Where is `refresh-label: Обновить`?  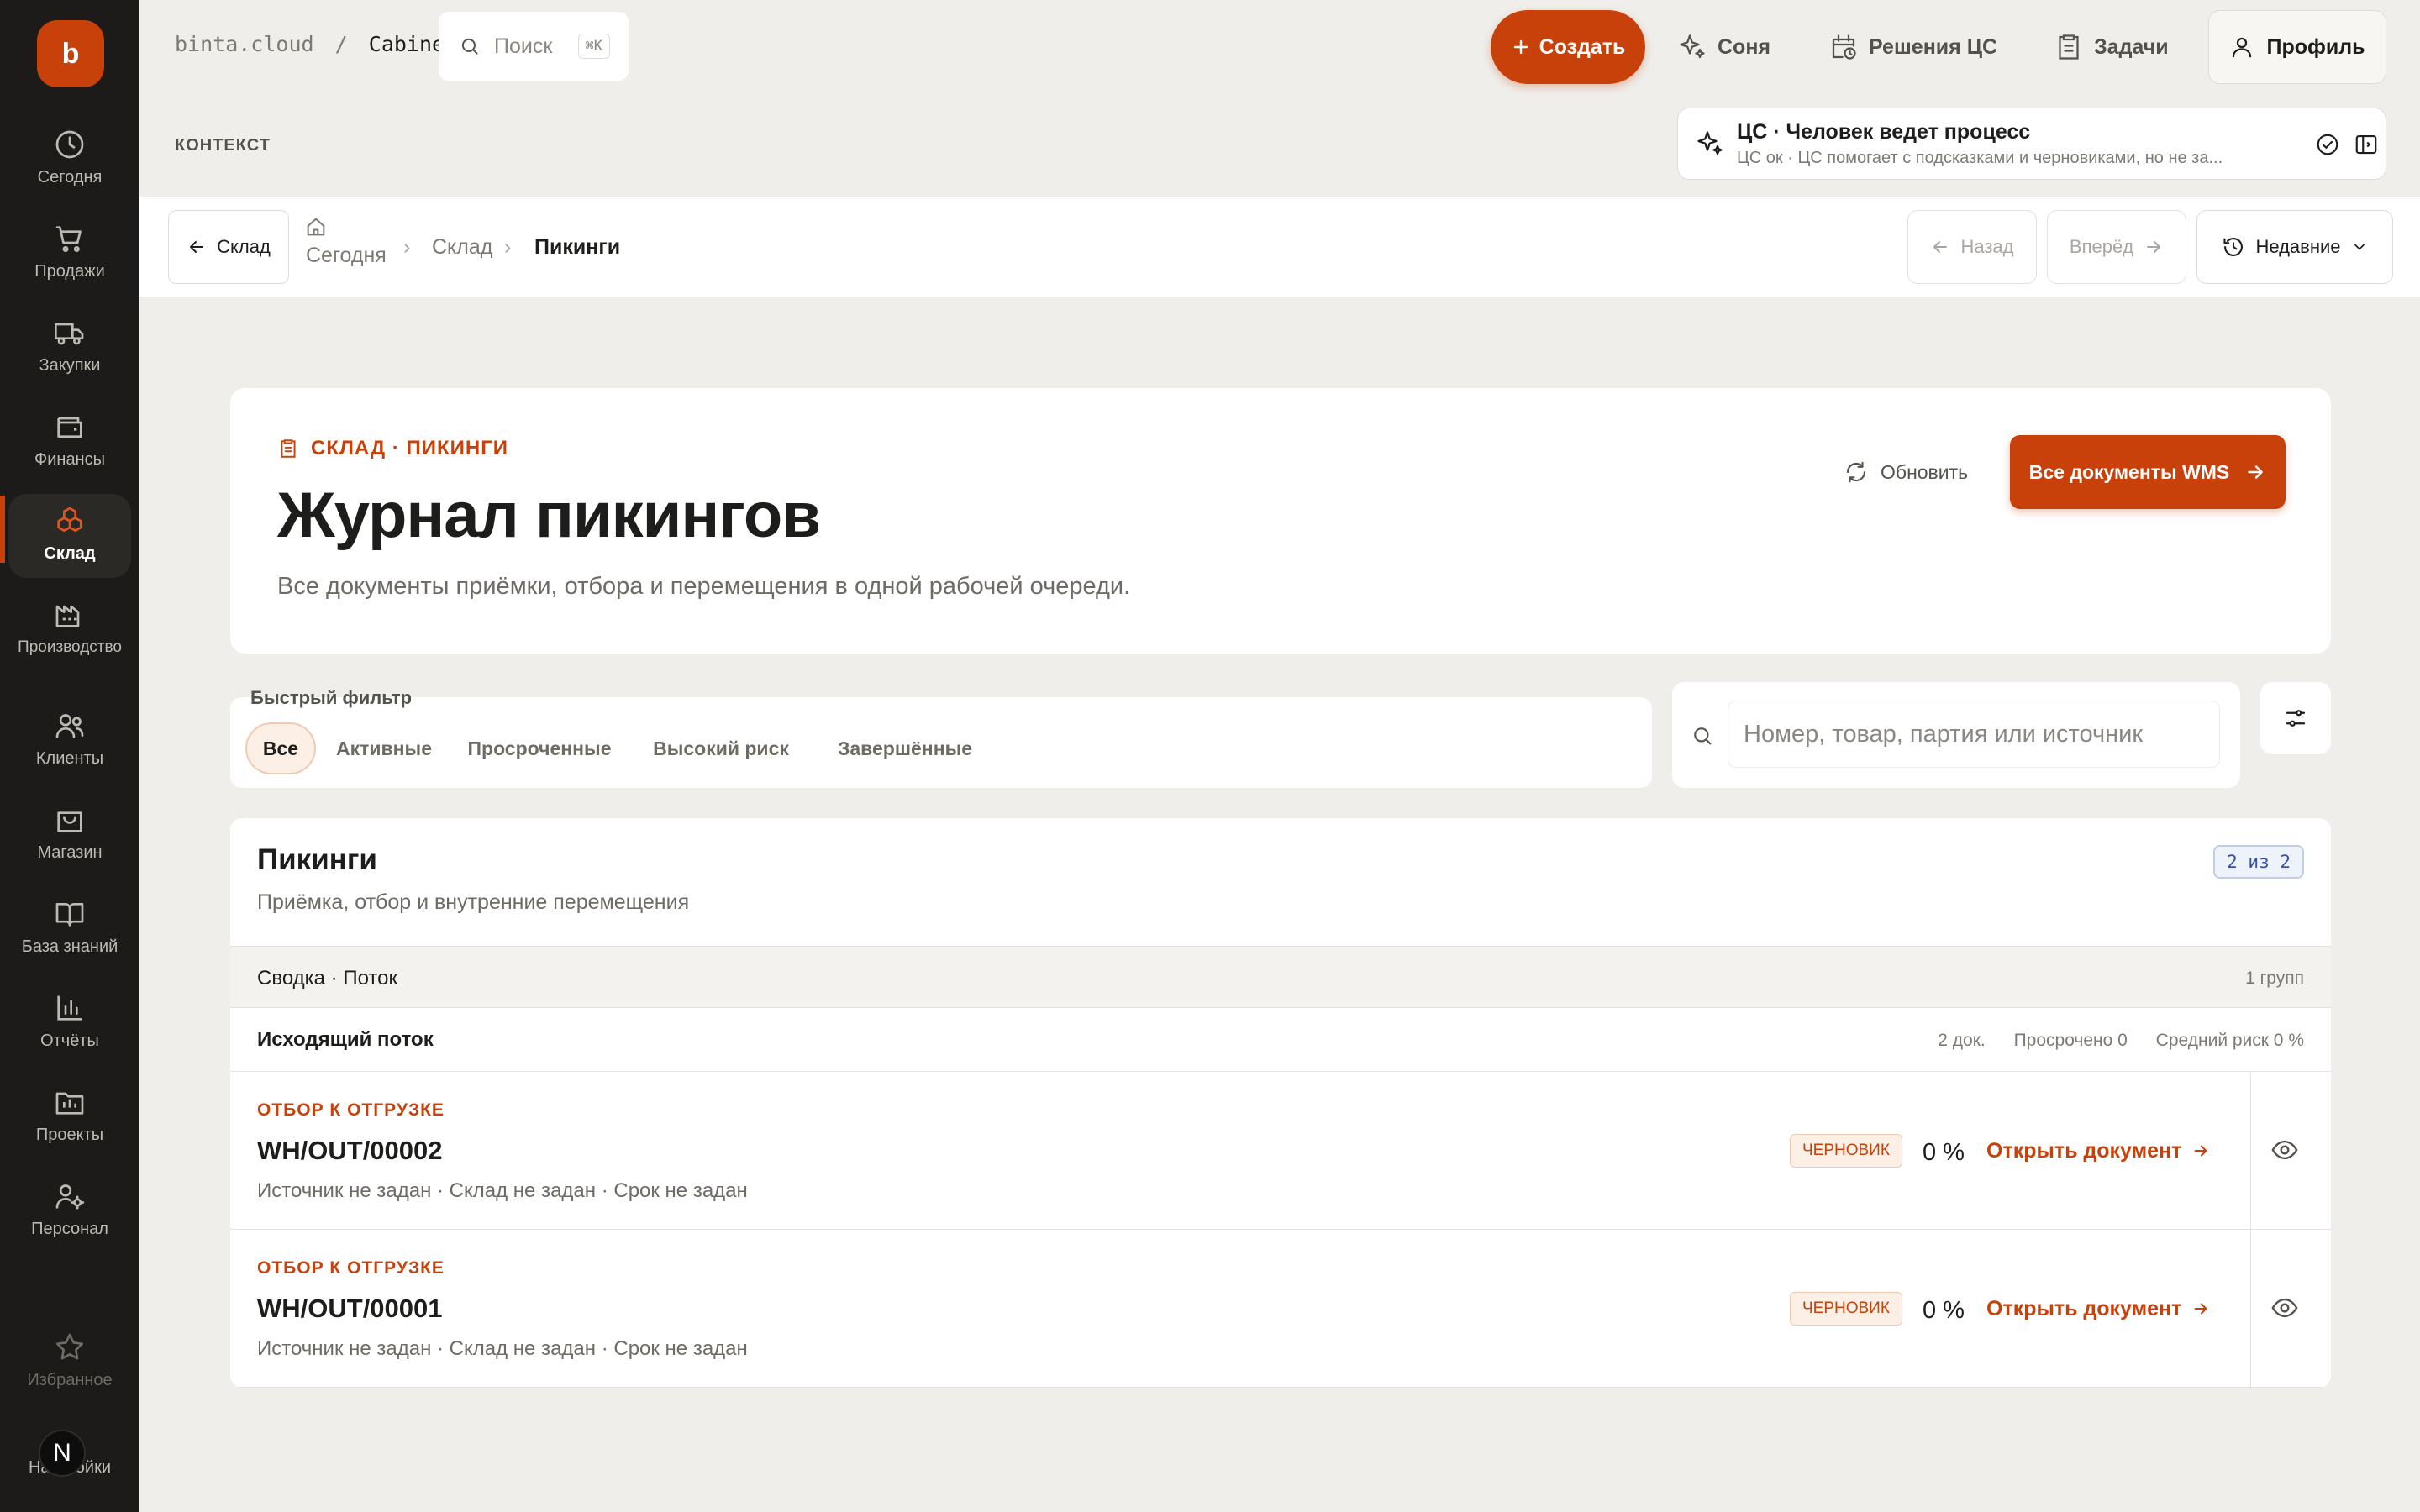 refresh-label: Обновить is located at coordinates (1925, 471).